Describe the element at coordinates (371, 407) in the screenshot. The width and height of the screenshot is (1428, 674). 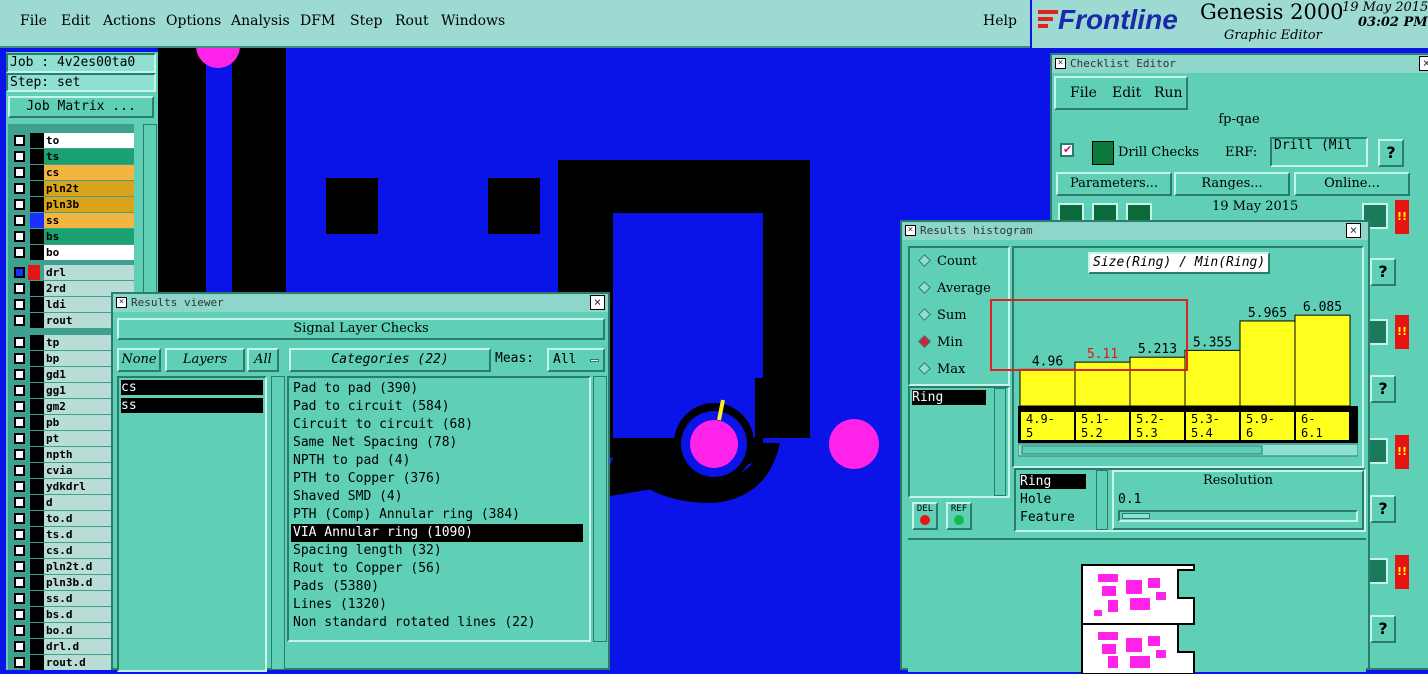
I see `category-item: Pad to circuit (584)` at that location.